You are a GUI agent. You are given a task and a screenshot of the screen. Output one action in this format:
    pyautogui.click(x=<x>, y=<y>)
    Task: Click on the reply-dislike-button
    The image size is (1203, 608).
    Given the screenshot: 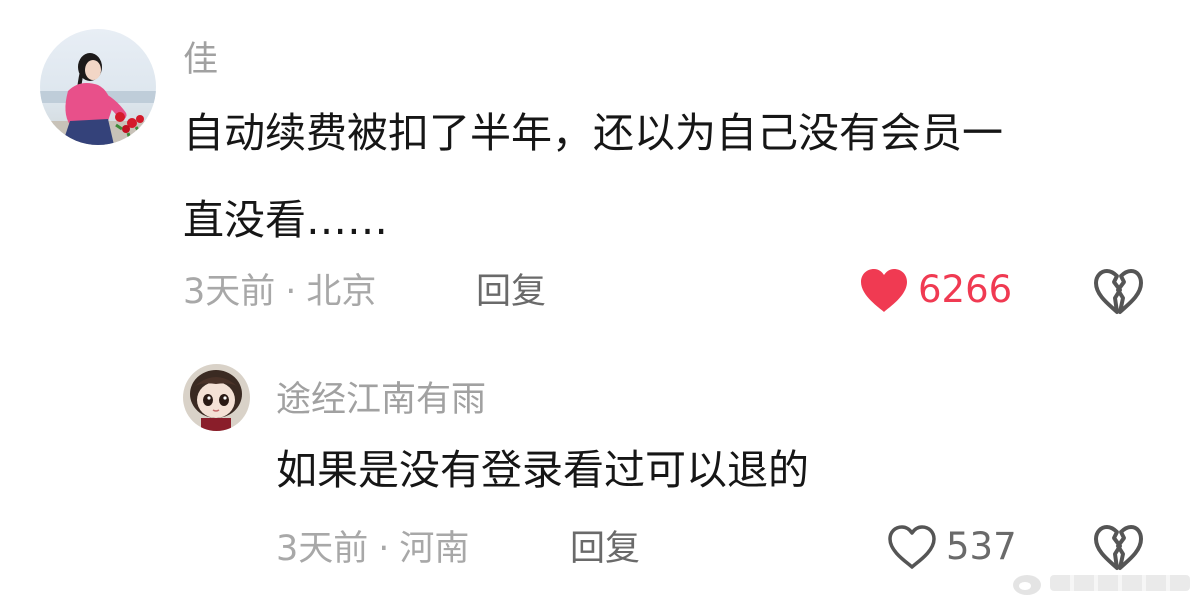 What is the action you would take?
    pyautogui.click(x=1118, y=548)
    